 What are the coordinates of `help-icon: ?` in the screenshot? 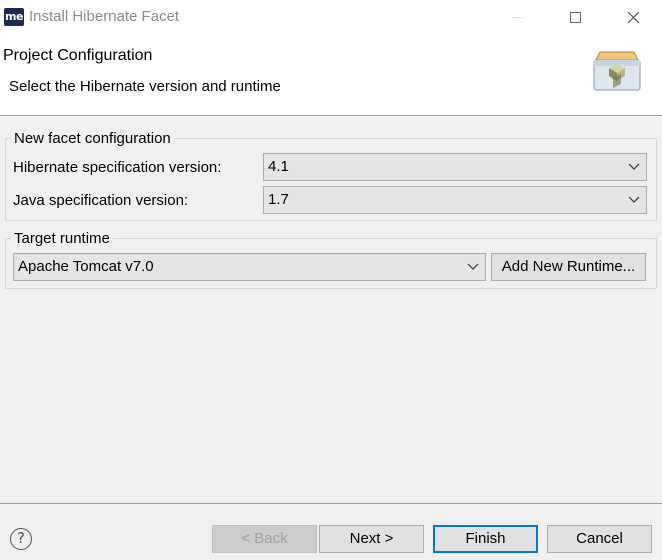 It's located at (21, 539).